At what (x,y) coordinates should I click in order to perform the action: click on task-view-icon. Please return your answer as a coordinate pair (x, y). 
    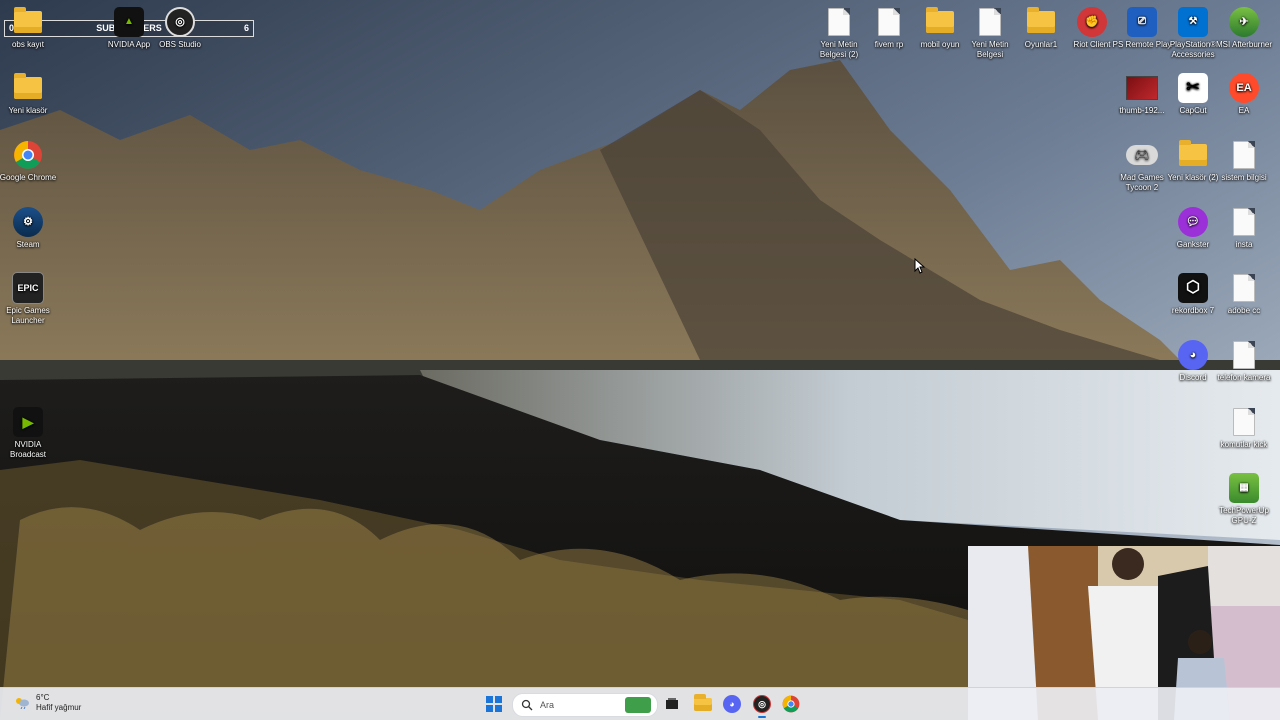
    Looking at the image, I should click on (672, 703).